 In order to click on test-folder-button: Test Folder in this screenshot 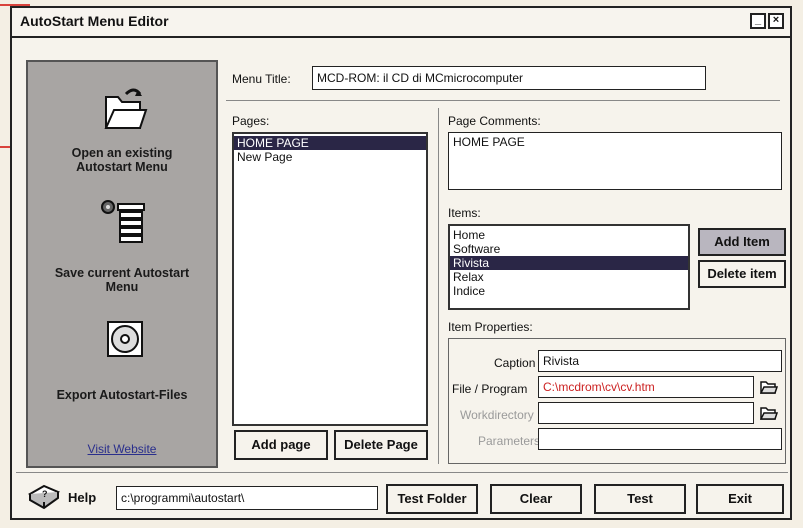, I will do `click(432, 499)`.